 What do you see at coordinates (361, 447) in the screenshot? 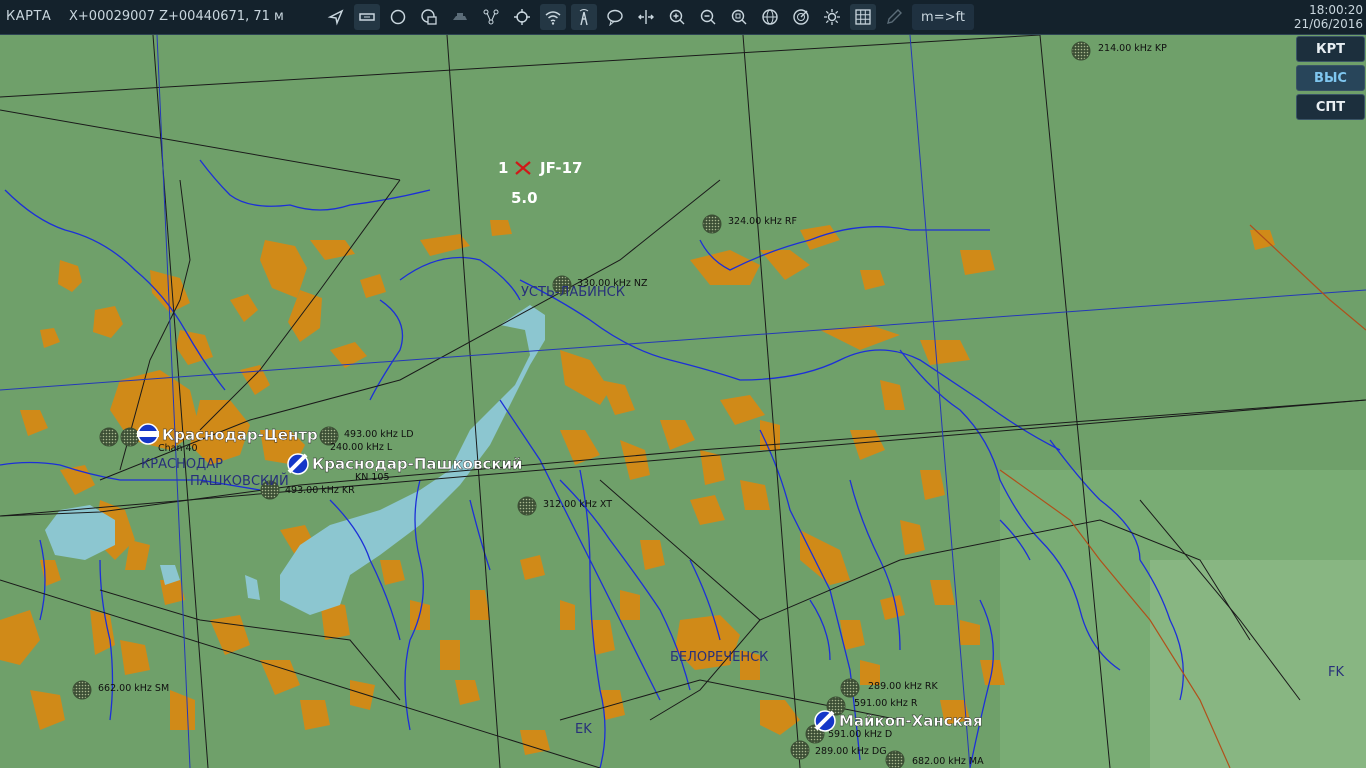
I see `beacon-label: 240.00 kHz L` at bounding box center [361, 447].